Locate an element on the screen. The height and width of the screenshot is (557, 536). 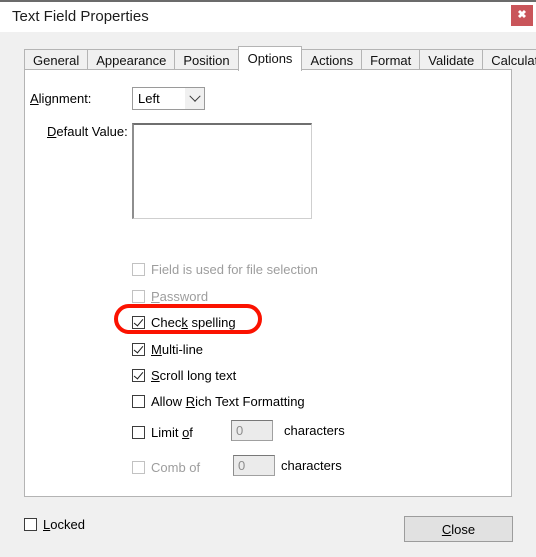
limit-of-input: 0 is located at coordinates (252, 430).